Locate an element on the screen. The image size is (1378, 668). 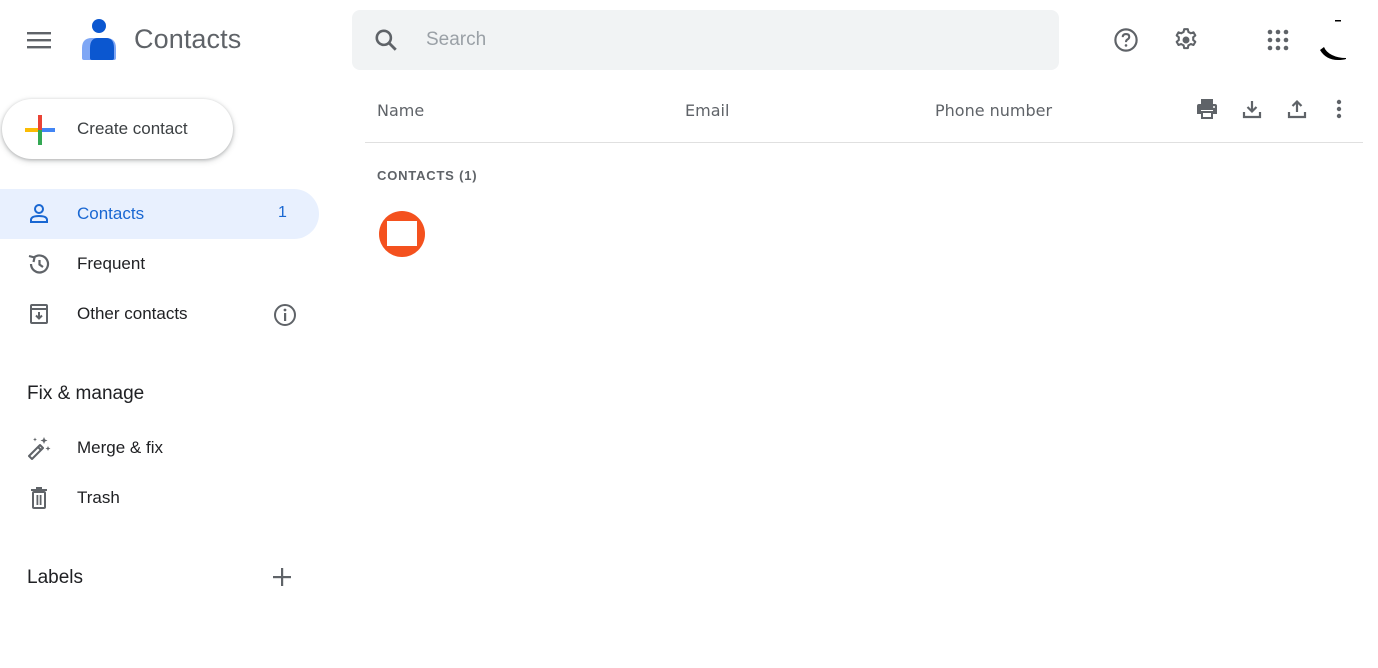
search-icon is located at coordinates (386, 40).